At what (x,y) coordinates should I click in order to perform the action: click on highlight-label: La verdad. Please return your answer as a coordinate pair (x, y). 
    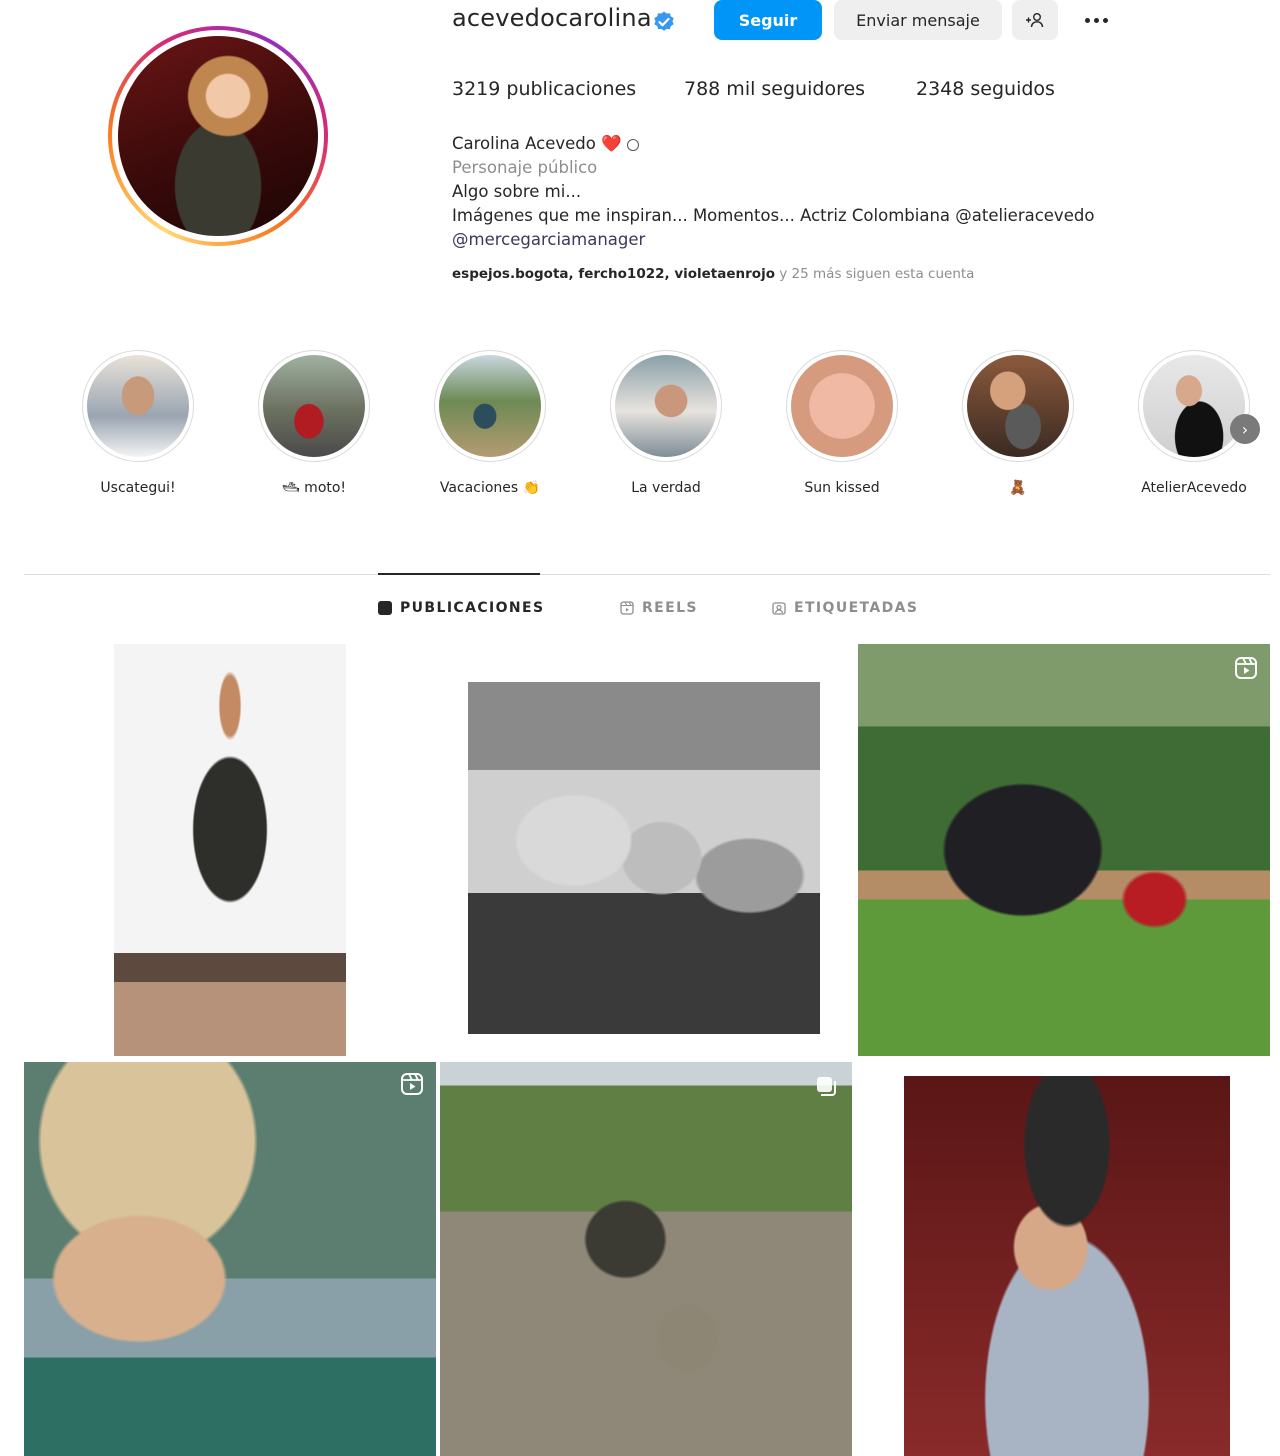
    Looking at the image, I should click on (666, 488).